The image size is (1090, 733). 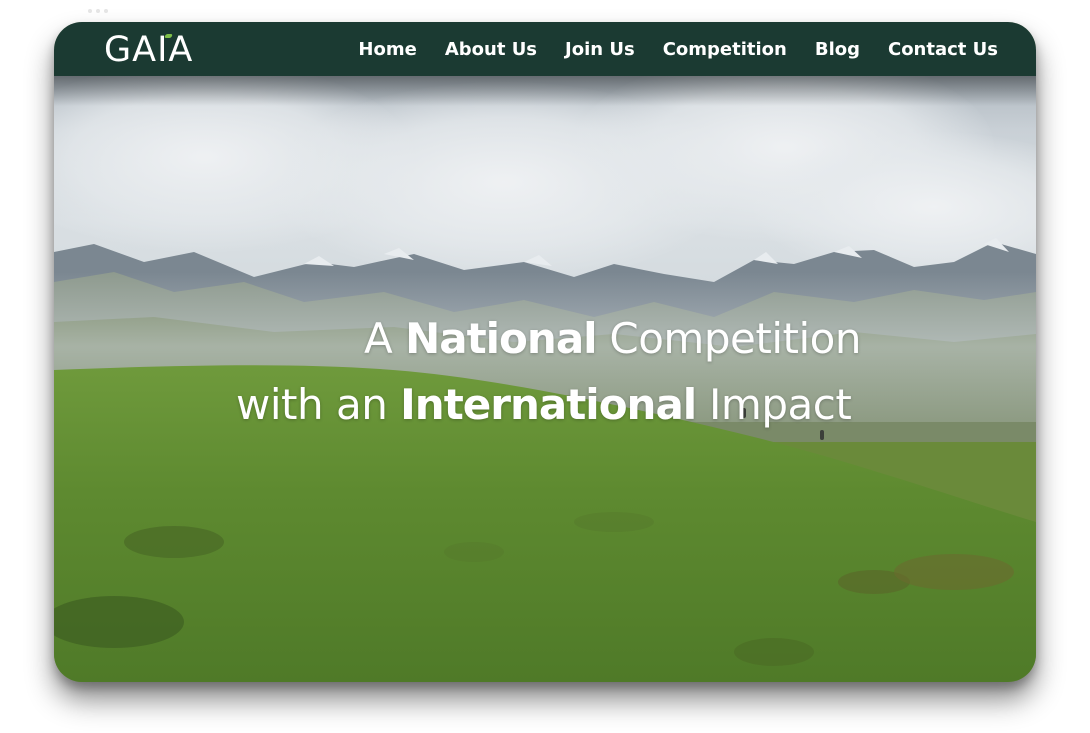 I want to click on nav-link-competition: Competition, so click(x=725, y=49).